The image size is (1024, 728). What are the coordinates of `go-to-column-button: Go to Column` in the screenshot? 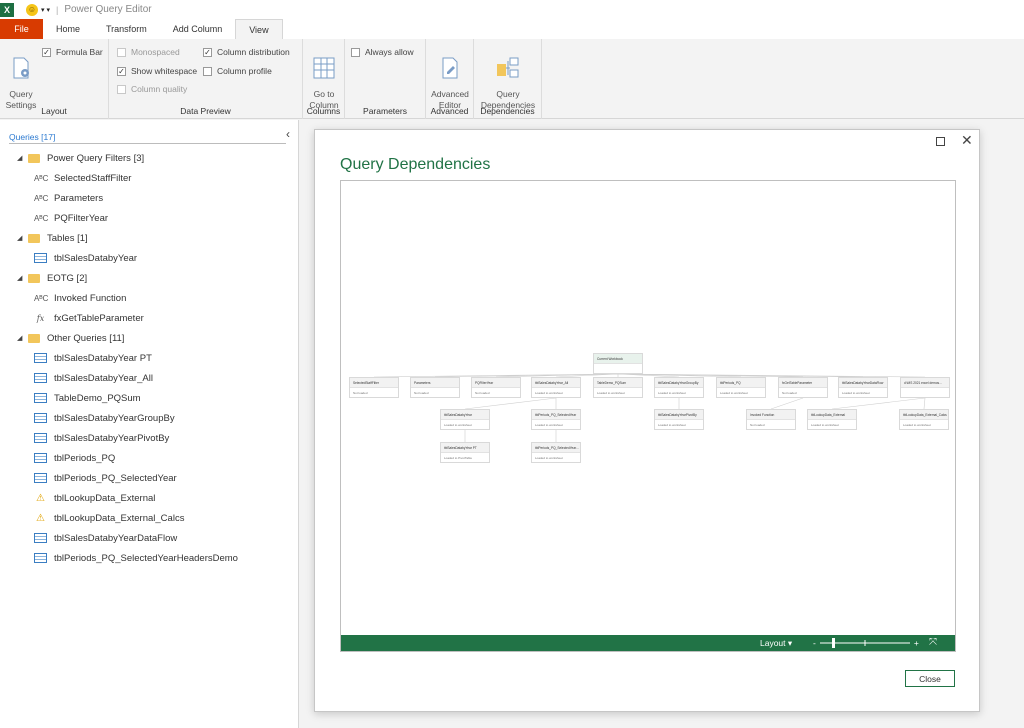 It's located at (324, 78).